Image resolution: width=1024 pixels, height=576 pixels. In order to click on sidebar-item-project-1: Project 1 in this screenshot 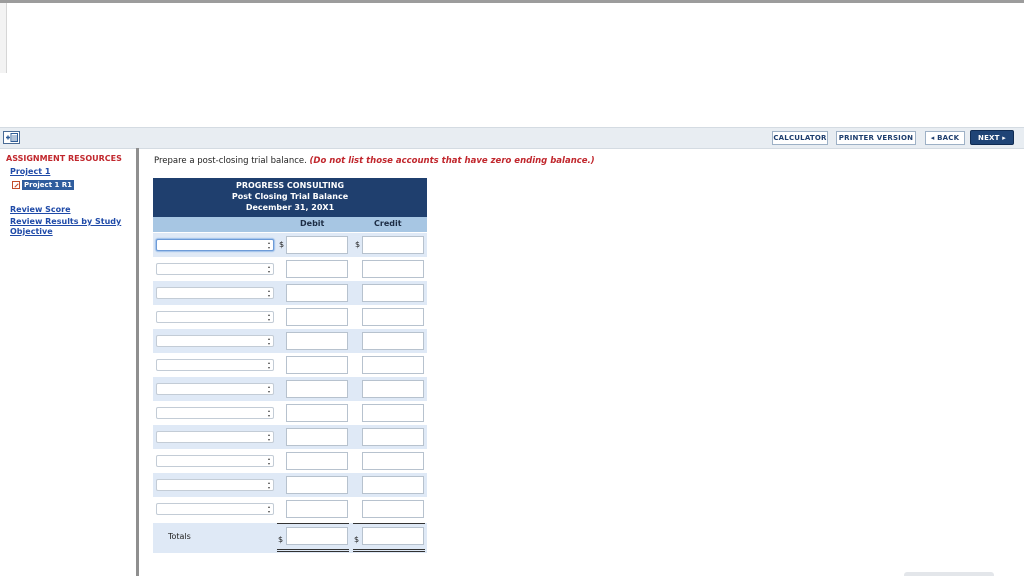, I will do `click(30, 171)`.